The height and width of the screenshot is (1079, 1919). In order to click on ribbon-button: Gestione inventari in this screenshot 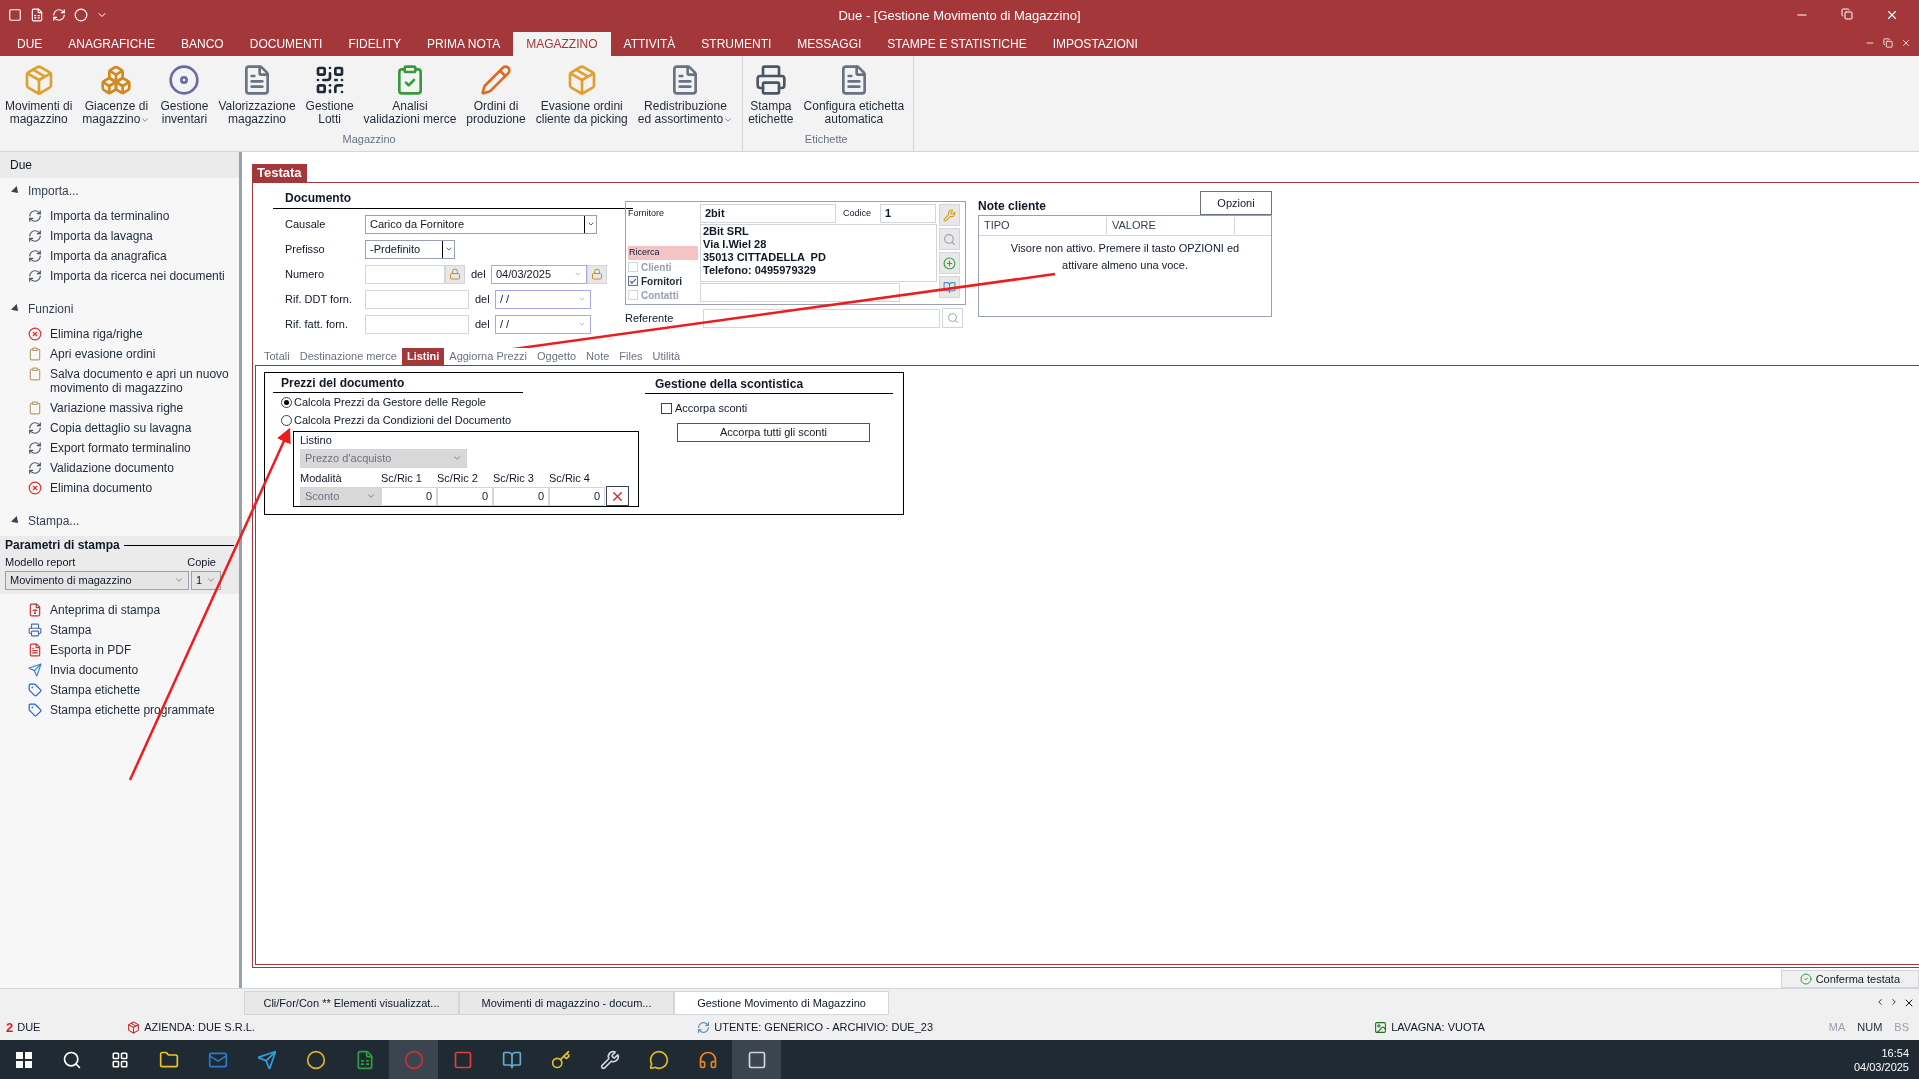, I will do `click(184, 93)`.